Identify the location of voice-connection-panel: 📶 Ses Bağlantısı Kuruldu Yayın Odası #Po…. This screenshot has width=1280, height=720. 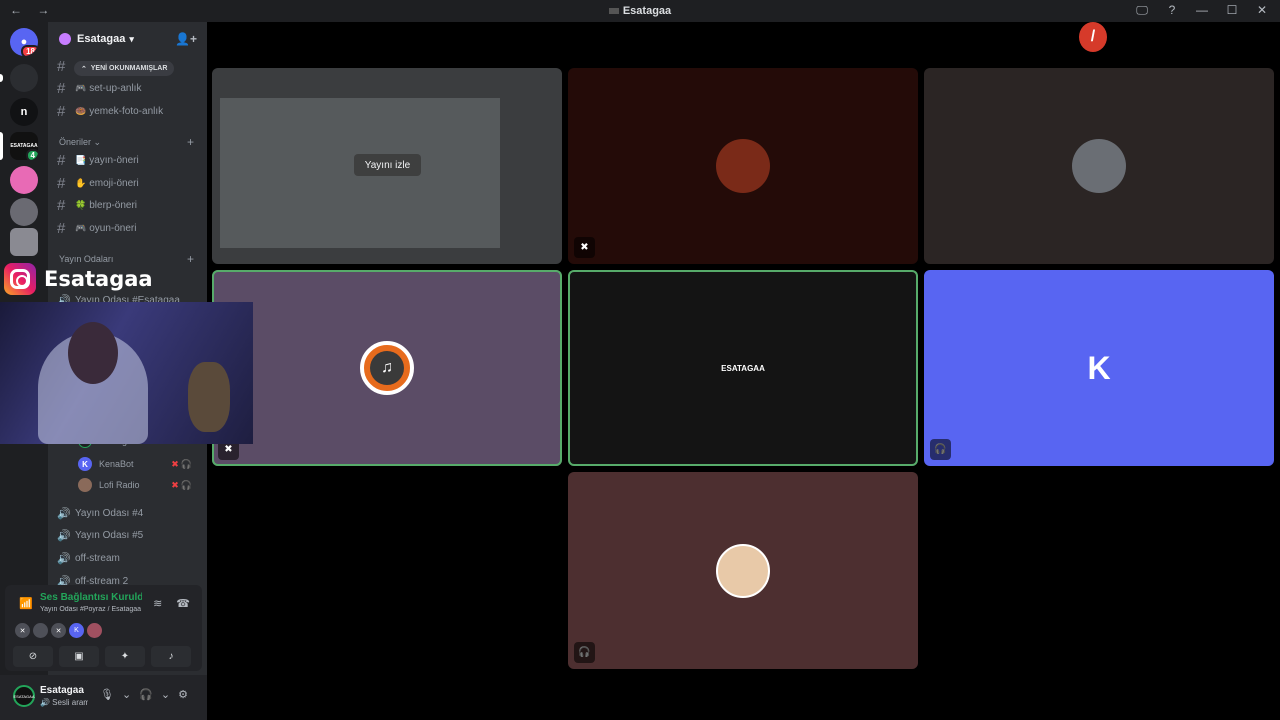
(103, 628).